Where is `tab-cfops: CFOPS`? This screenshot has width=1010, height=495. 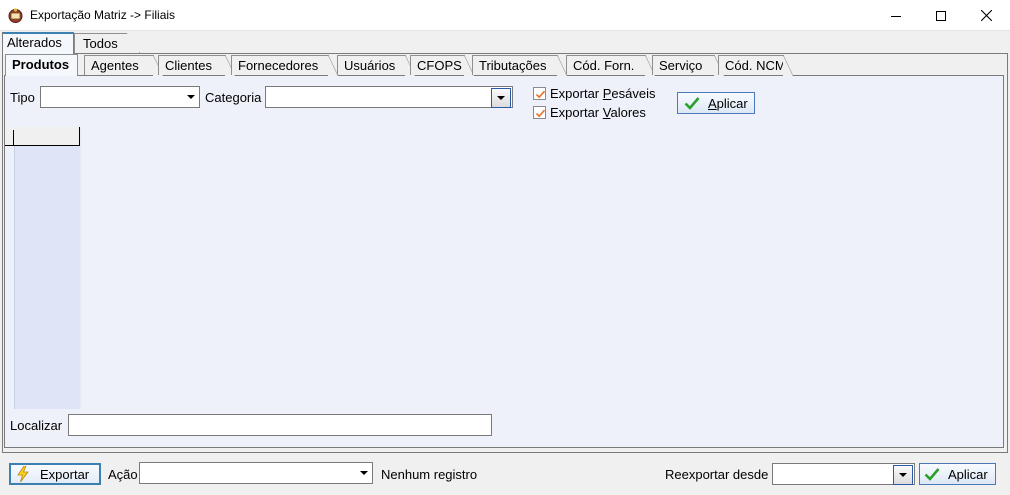 tab-cfops: CFOPS is located at coordinates (442, 65).